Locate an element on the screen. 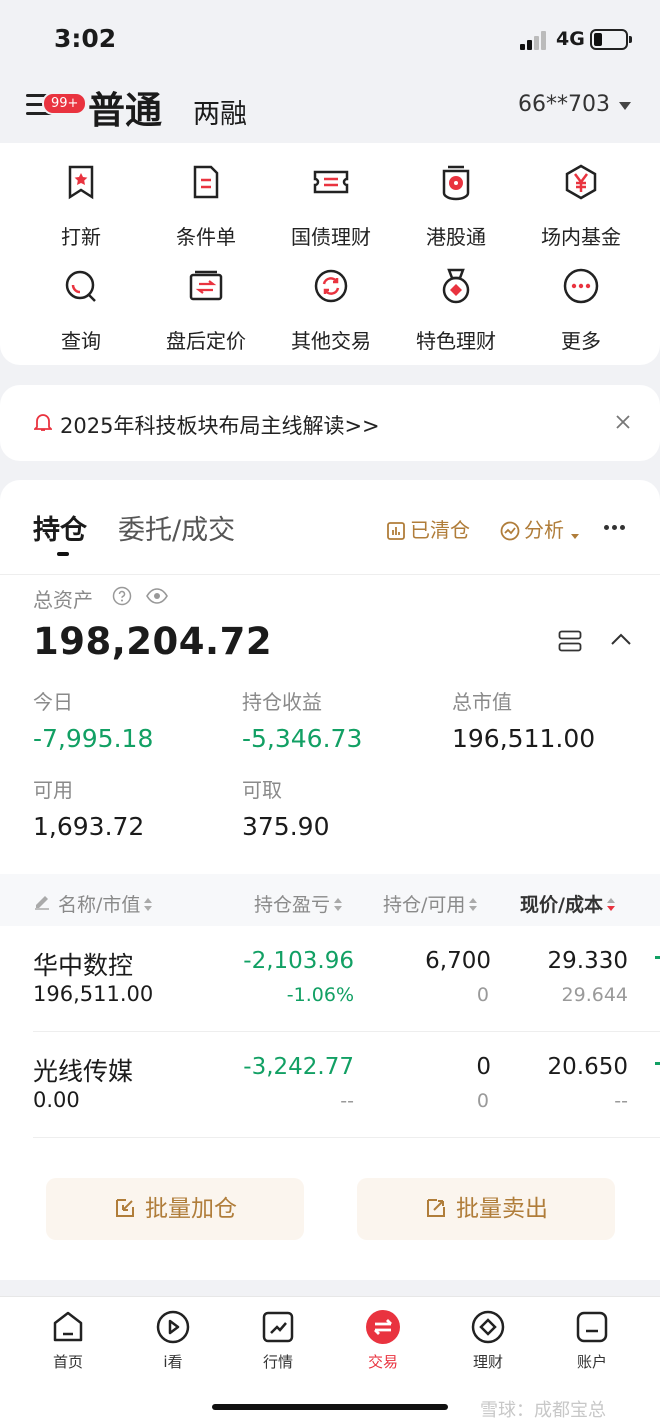  market-value-label: 总市值 is located at coordinates (482, 702).